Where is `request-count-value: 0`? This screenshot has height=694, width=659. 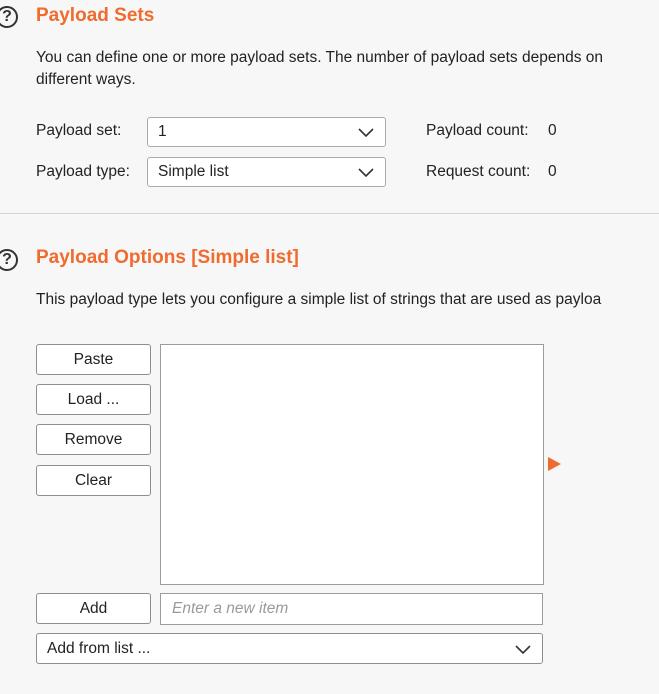 request-count-value: 0 is located at coordinates (552, 171).